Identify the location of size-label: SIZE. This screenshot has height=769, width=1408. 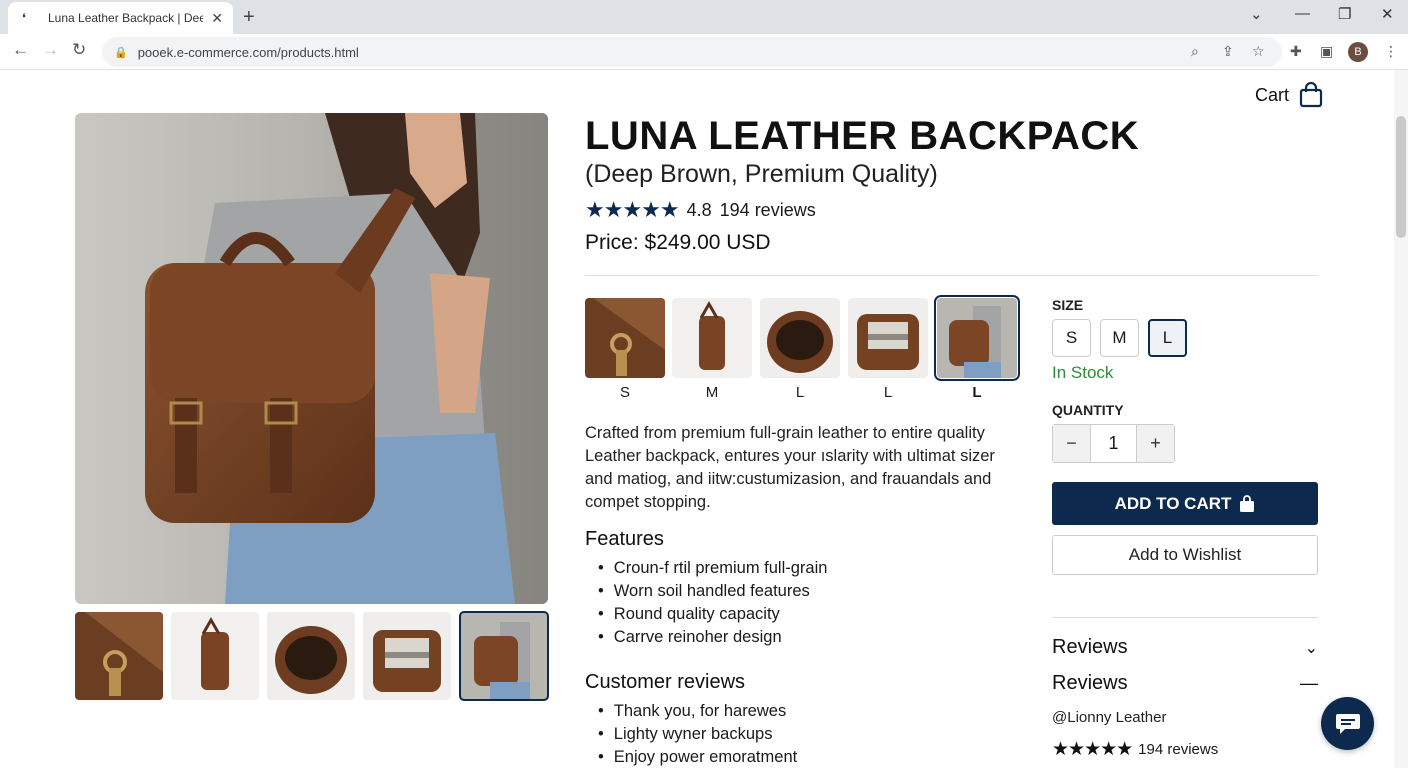
(1068, 305).